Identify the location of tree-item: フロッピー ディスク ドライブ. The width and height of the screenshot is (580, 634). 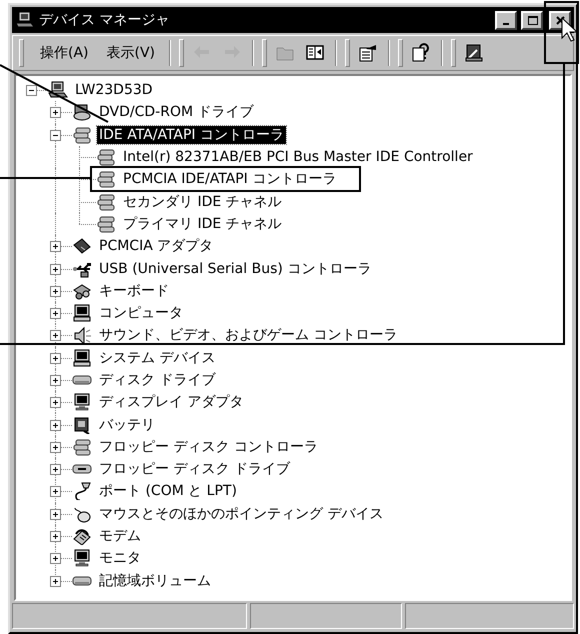
(194, 469).